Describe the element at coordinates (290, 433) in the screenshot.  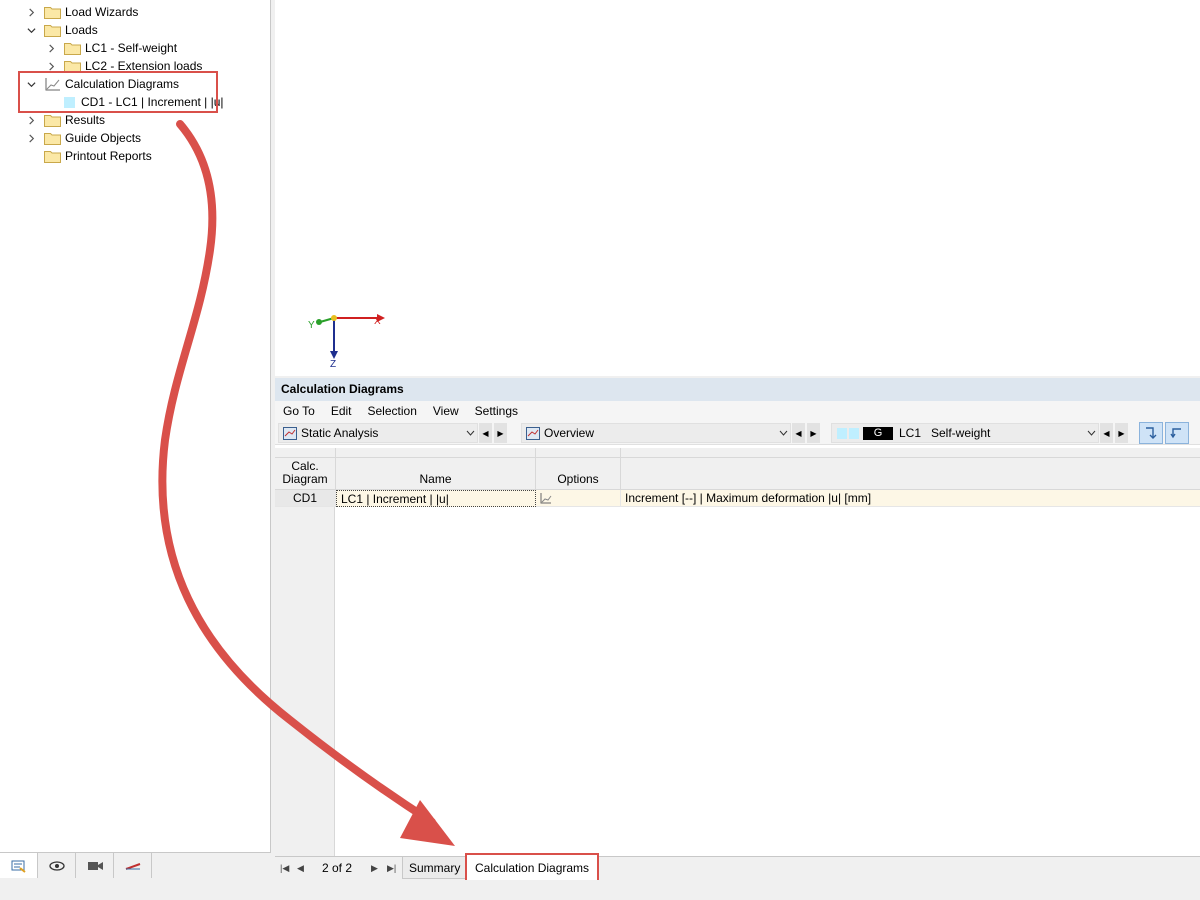
I see `analysis-icon` at that location.